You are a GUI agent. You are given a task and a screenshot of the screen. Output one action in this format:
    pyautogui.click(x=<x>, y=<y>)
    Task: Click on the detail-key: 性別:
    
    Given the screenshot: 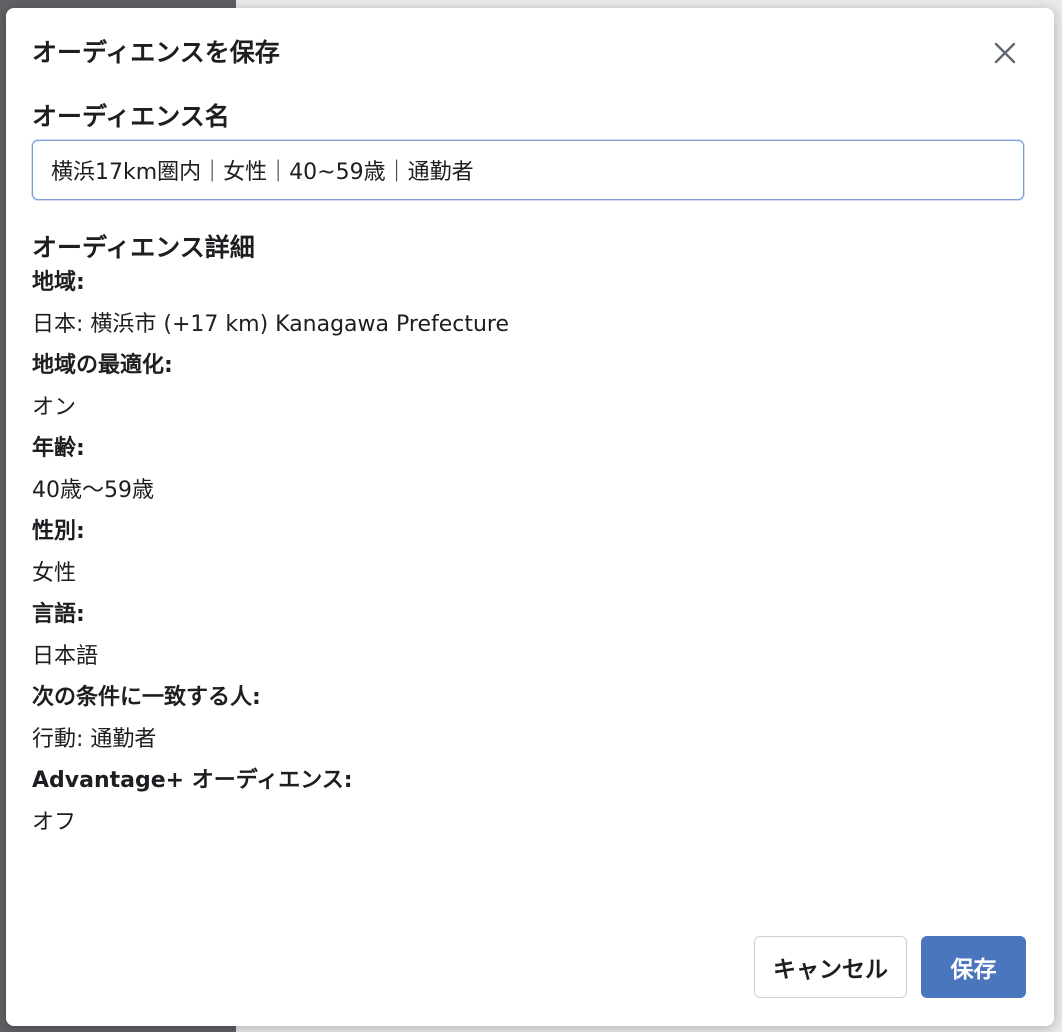 What is the action you would take?
    pyautogui.click(x=58, y=531)
    